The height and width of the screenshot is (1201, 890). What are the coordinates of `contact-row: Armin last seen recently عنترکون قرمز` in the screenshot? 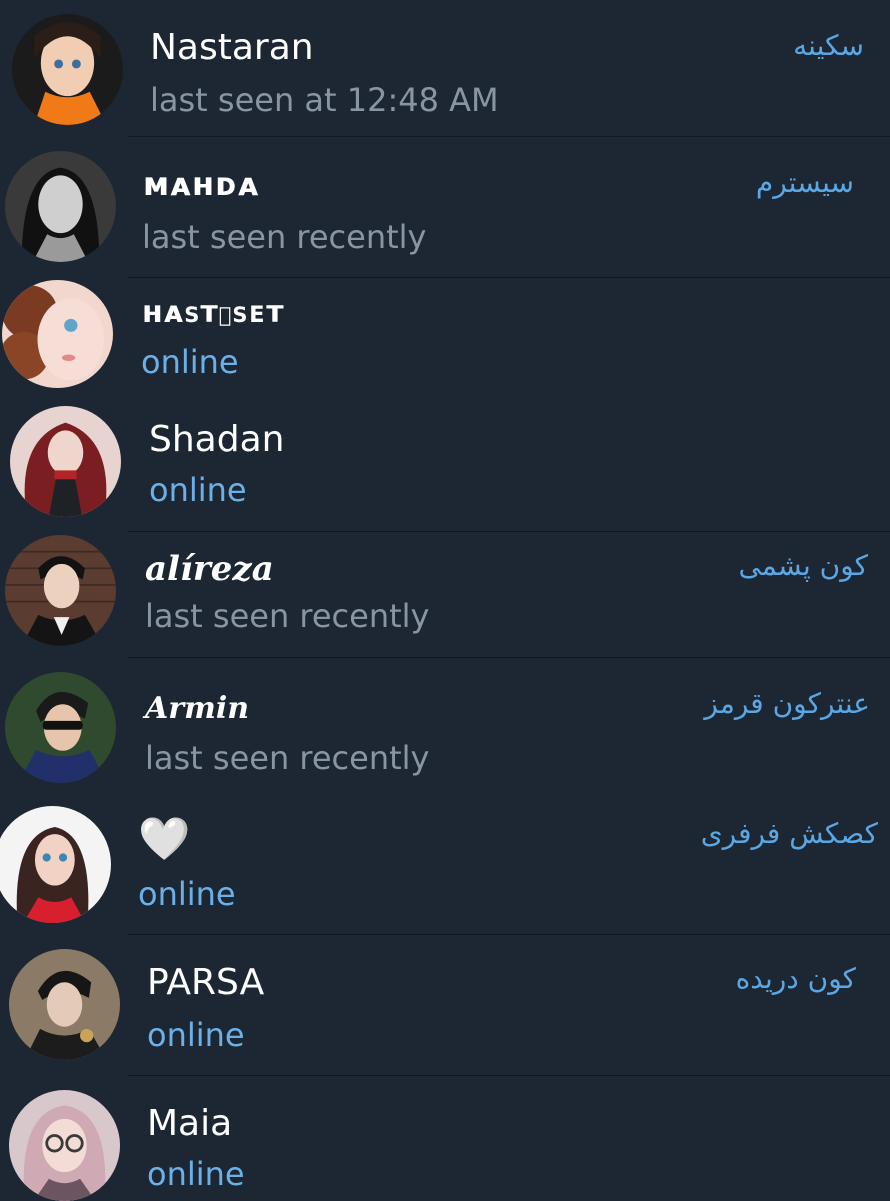 It's located at (445, 728).